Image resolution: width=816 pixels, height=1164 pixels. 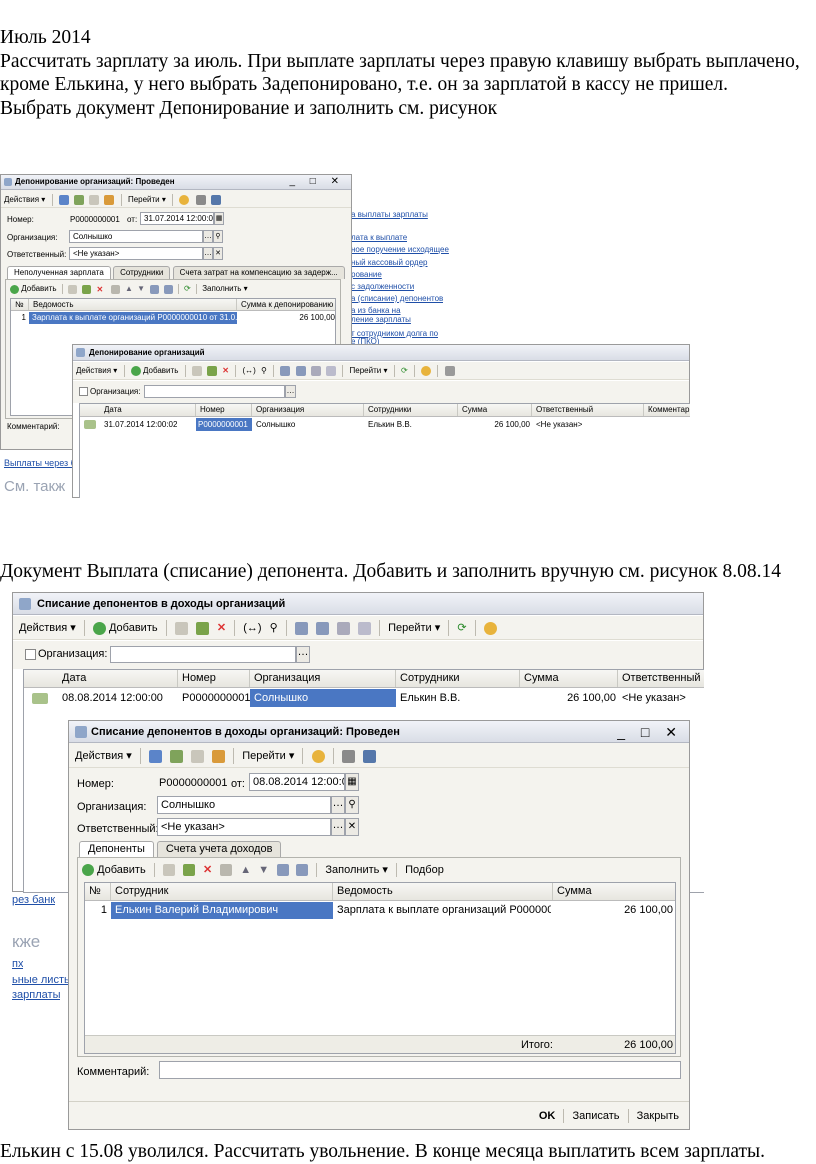 I want to click on bg-link-3: ьные листь, so click(x=41, y=980).